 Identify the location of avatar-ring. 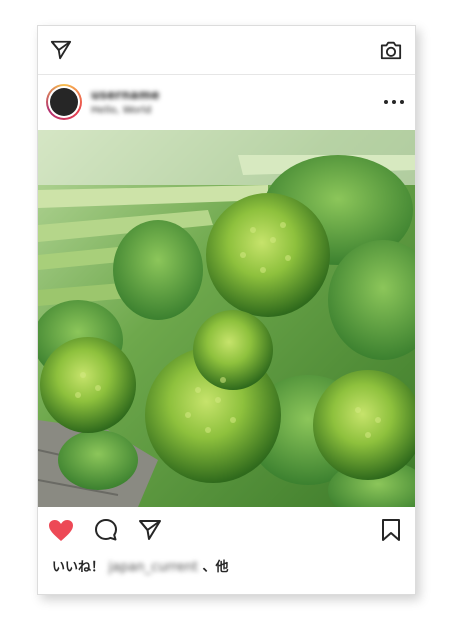
(64, 102).